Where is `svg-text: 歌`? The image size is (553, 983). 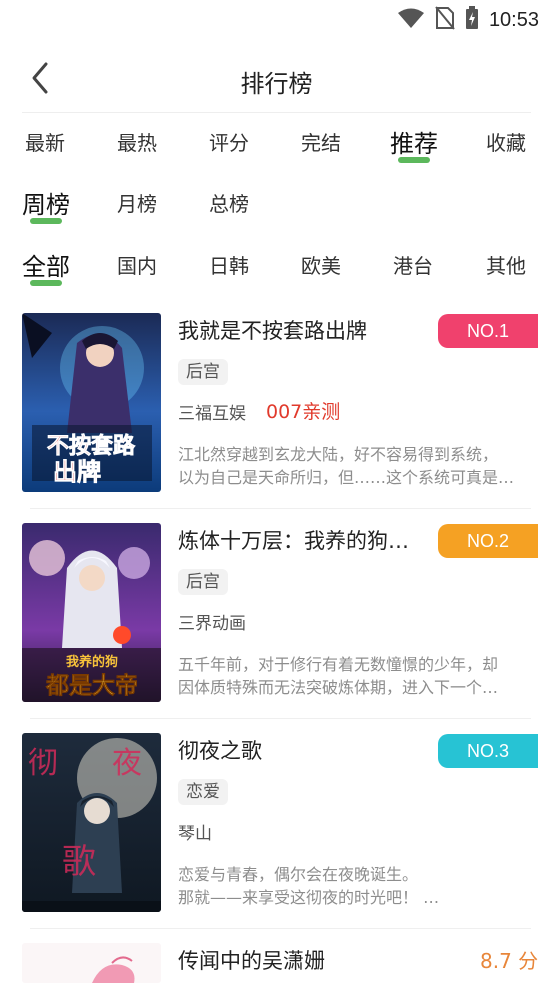
svg-text: 歌 is located at coordinates (79, 862).